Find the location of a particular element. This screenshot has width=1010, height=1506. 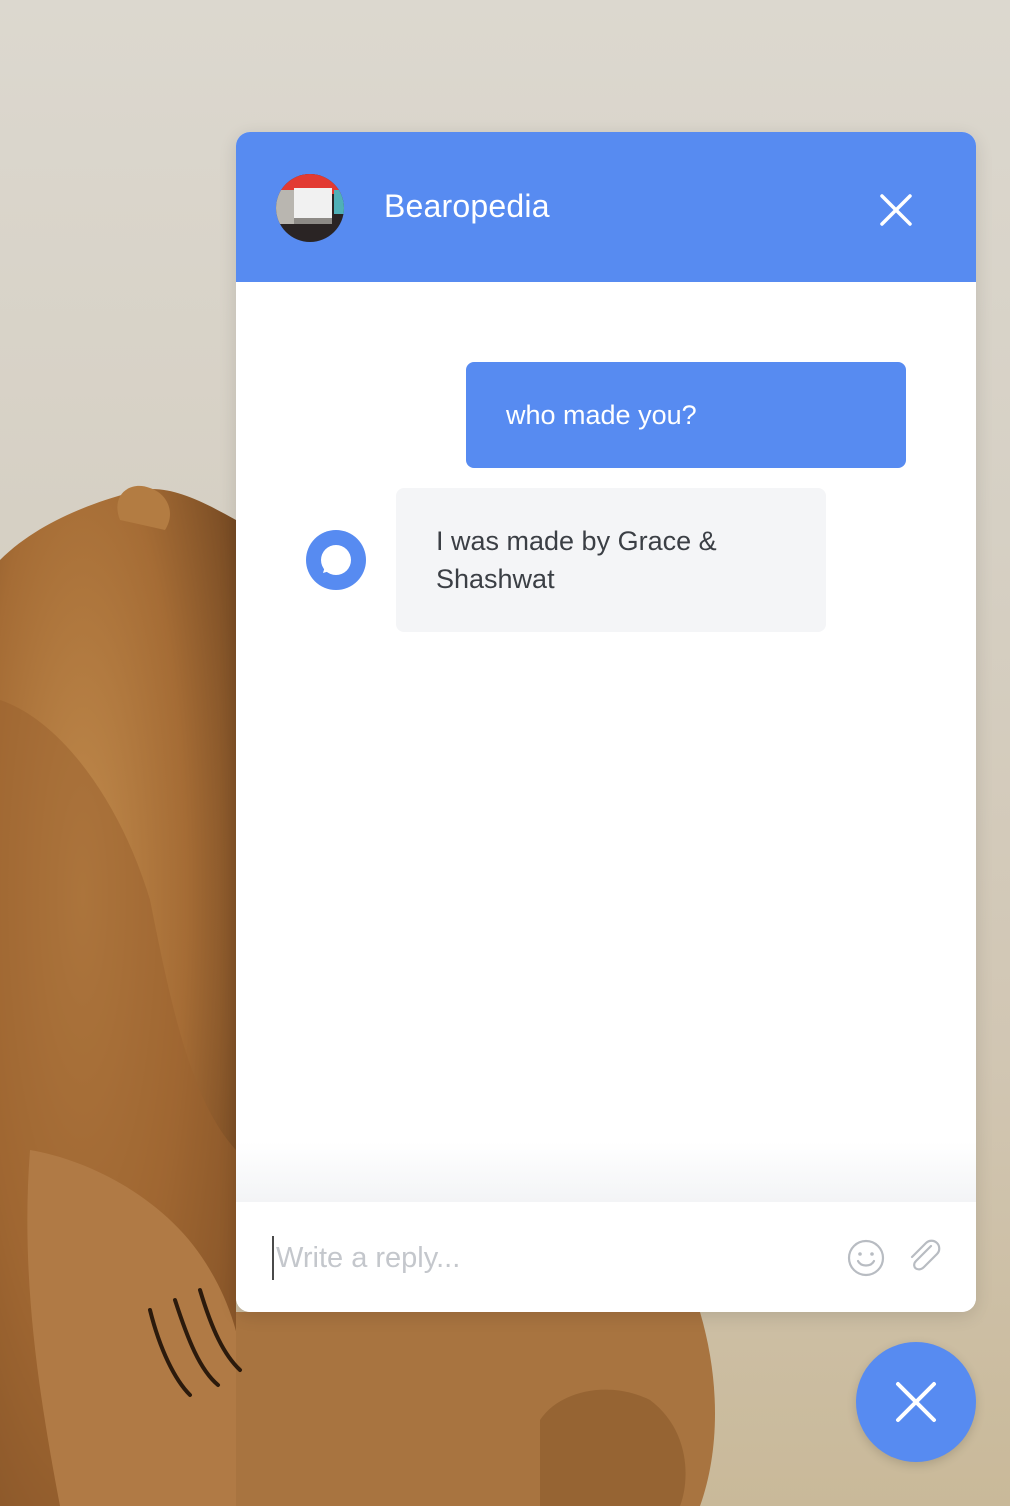

chat-title: Bearopedia is located at coordinates (467, 206).